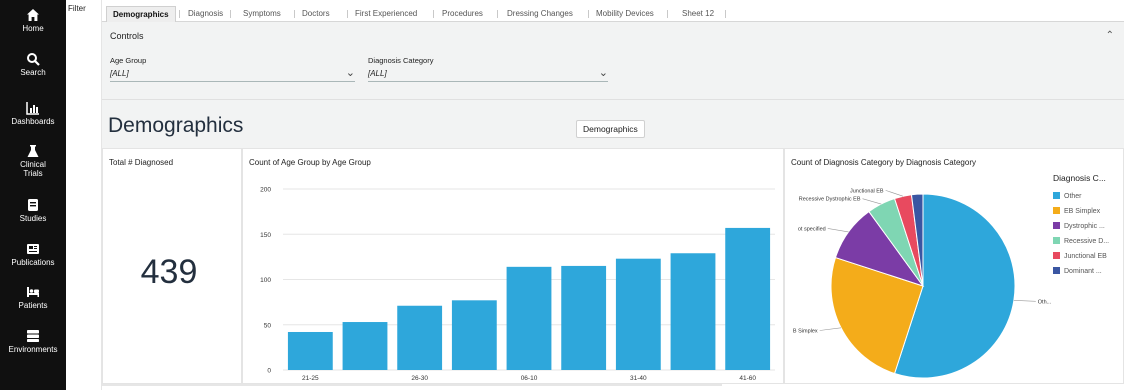 The image size is (1124, 390). I want to click on nav-dashboards: Dashboards, so click(33, 113).